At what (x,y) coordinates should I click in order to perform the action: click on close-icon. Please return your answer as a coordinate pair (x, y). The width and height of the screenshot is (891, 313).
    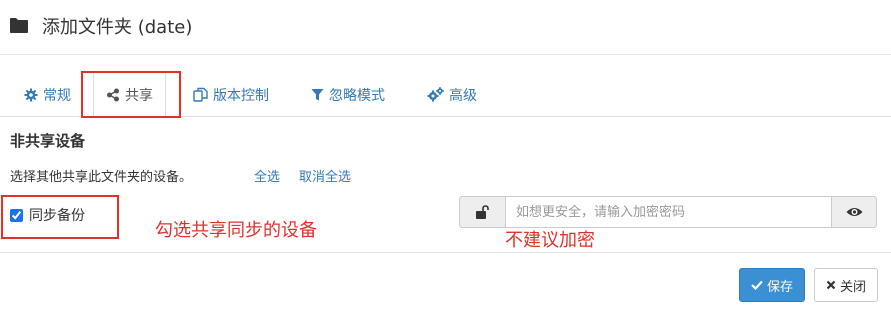
    Looking at the image, I should click on (831, 285).